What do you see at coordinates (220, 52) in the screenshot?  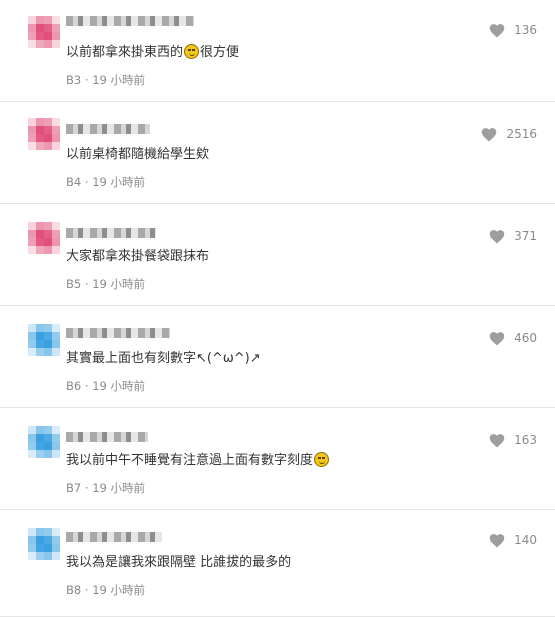 I see `comment-text-after: 很方便` at bounding box center [220, 52].